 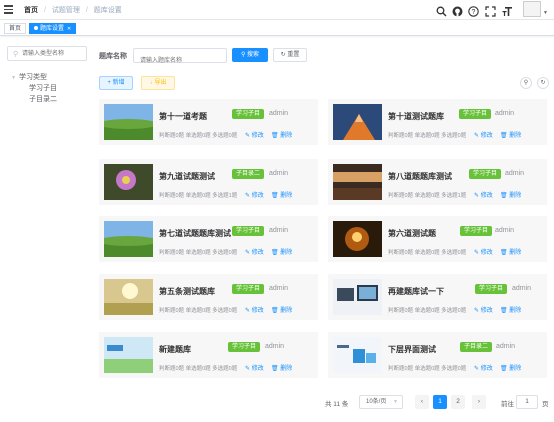 What do you see at coordinates (250, 55) in the screenshot?
I see `search-button: ⚲ 搜索` at bounding box center [250, 55].